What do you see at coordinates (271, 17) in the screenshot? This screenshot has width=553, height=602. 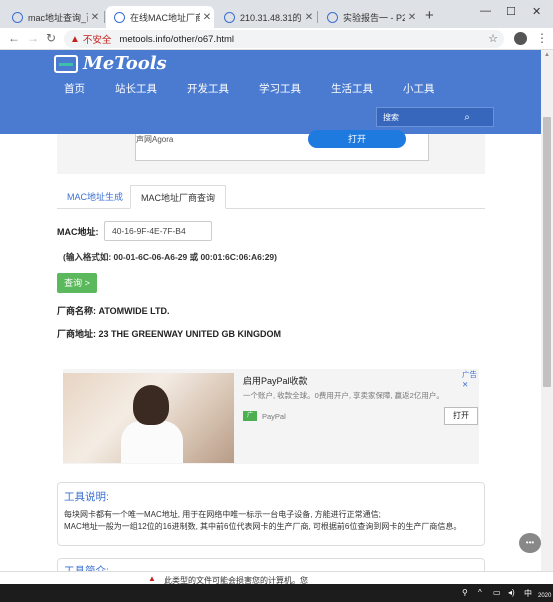 I see `tab-label: 210.31.48.31的ip地` at bounding box center [271, 17].